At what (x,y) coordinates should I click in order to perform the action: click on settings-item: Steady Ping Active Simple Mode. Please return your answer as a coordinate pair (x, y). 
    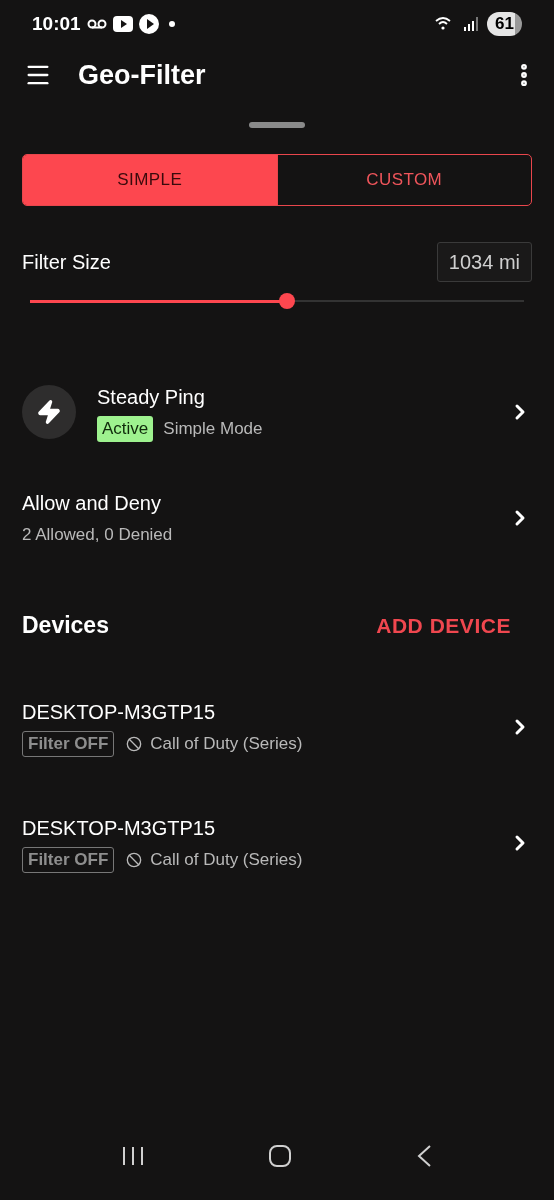
    Looking at the image, I should click on (277, 412).